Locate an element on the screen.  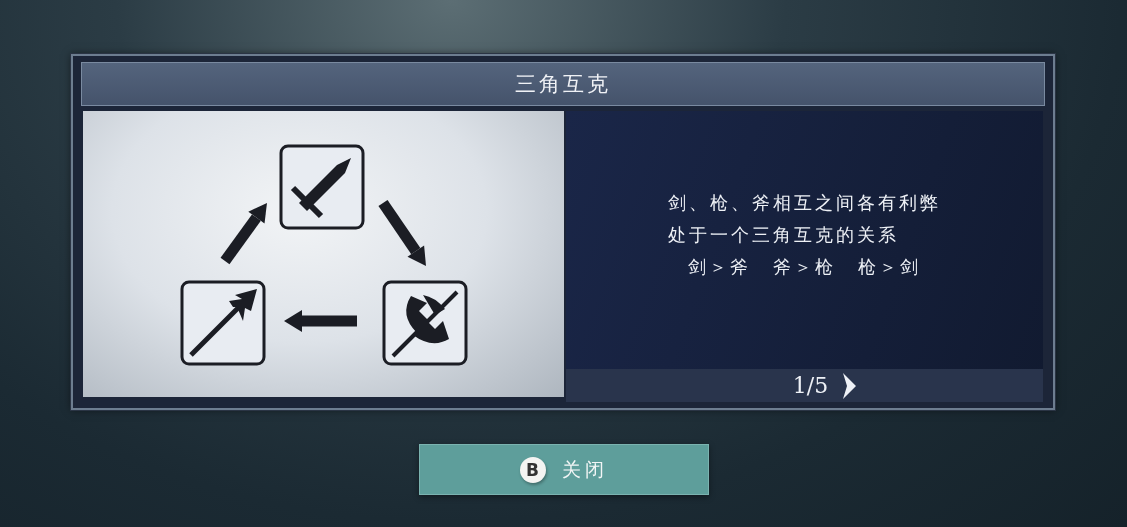
relation-text: 剑＞斧 is located at coordinates (719, 267).